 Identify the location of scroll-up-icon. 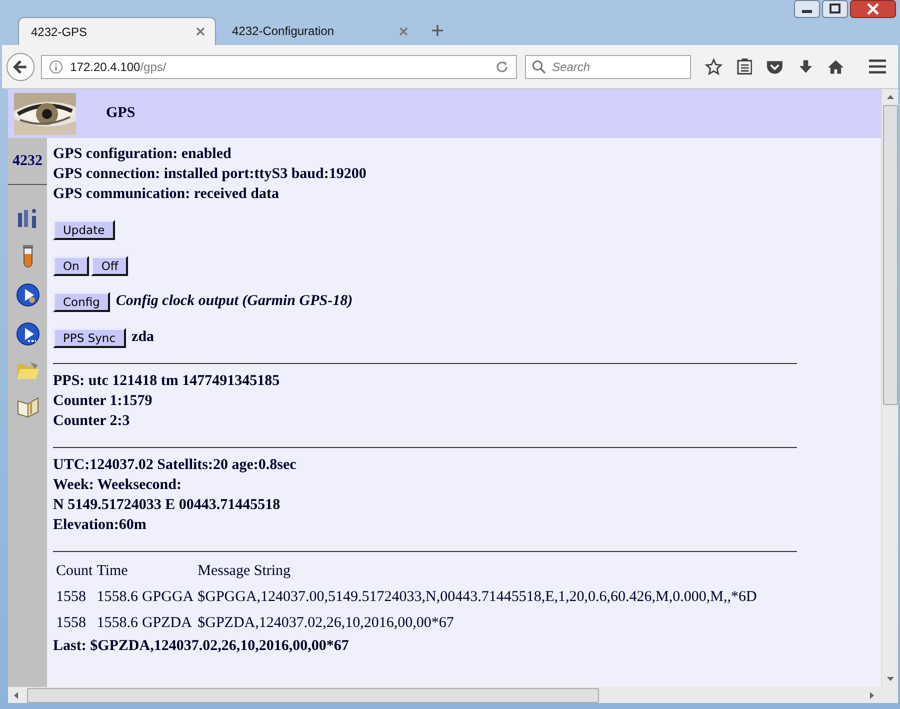
(890, 97).